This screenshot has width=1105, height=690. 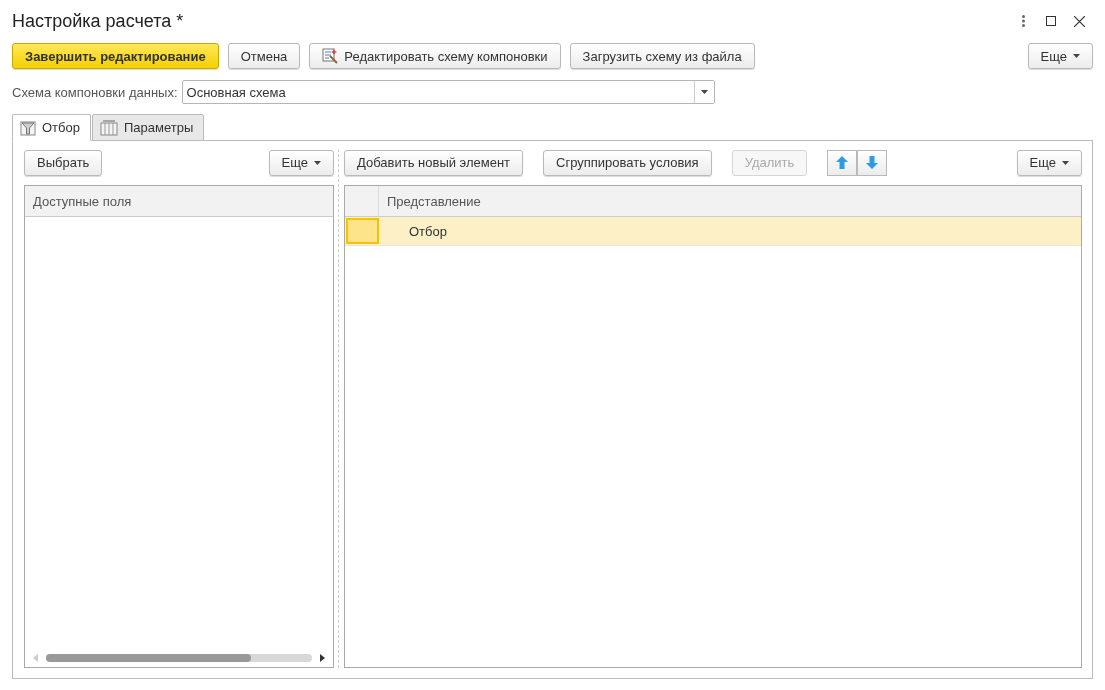 I want to click on finish-editing-button: Завершить редактирование, so click(x=115, y=56).